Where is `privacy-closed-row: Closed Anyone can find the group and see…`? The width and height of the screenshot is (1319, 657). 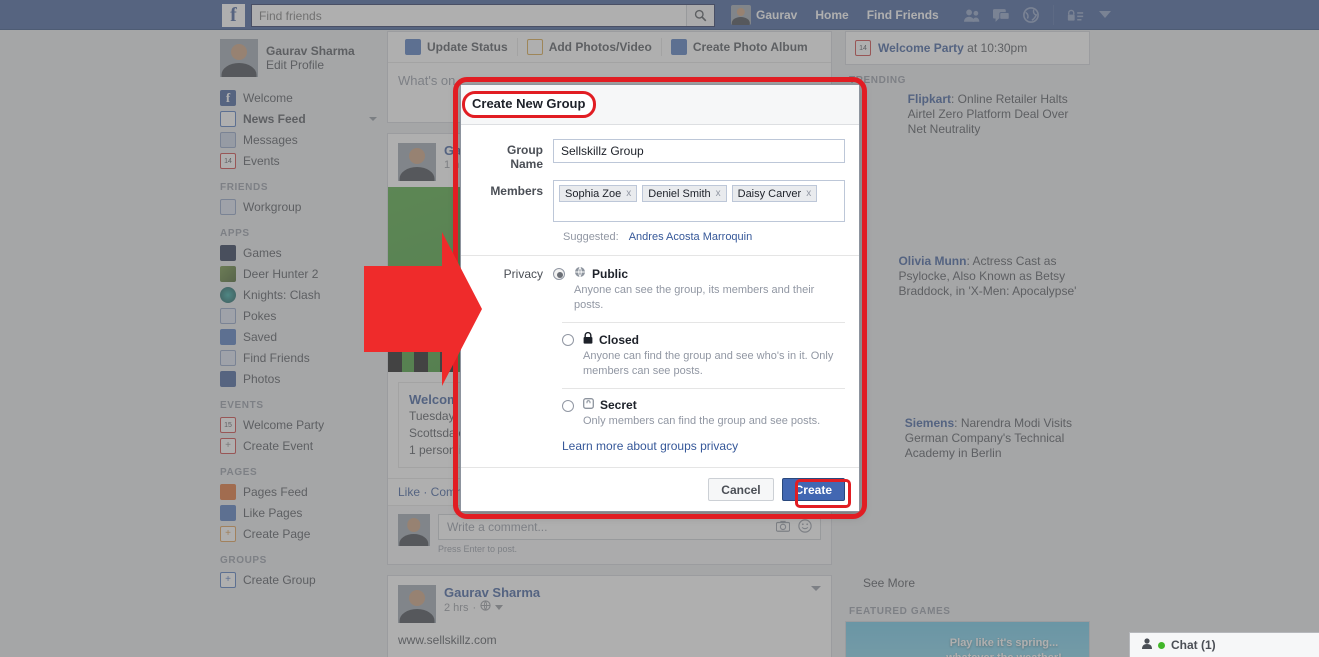 privacy-closed-row: Closed Anyone can find the group and see… is located at coordinates (660, 355).